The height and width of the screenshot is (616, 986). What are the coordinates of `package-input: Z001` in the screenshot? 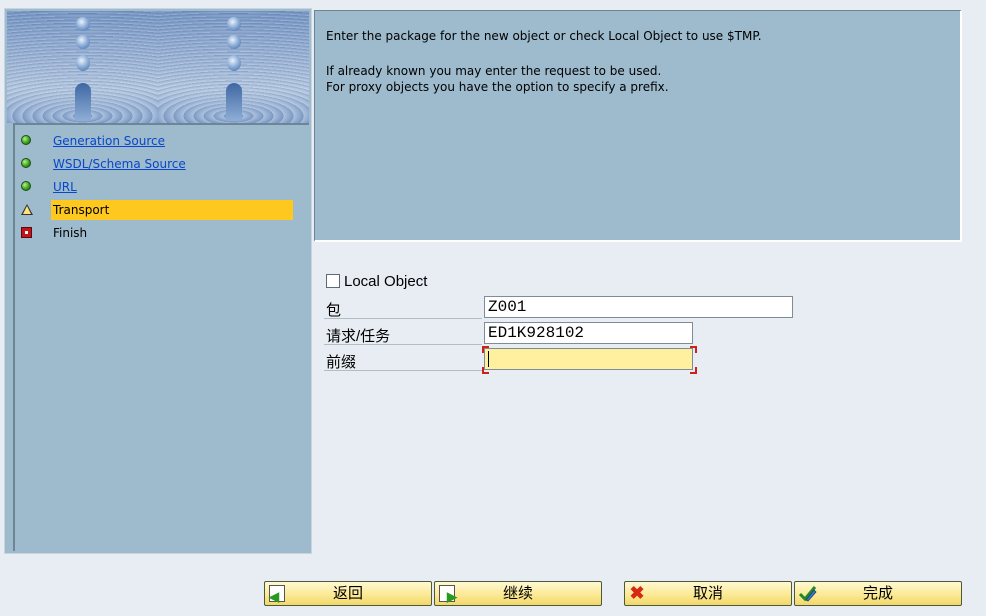 It's located at (638, 307).